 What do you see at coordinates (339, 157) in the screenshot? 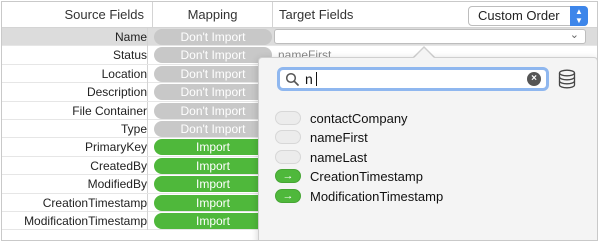
I see `field-label: nameLast` at bounding box center [339, 157].